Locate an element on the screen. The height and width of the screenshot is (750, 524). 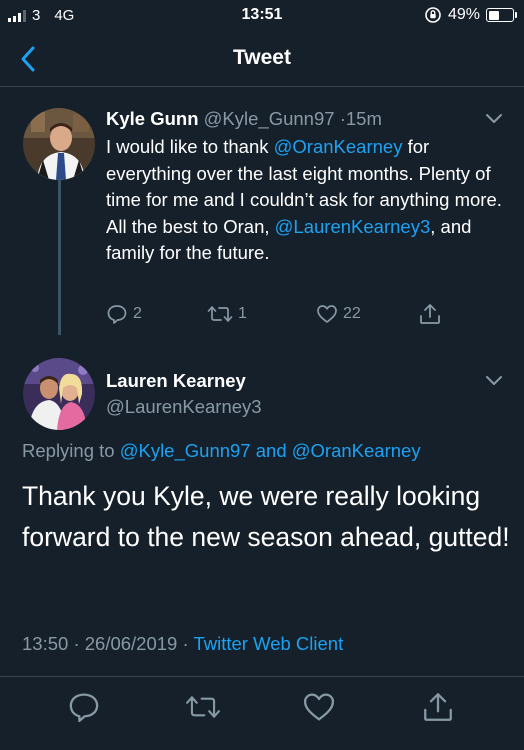
avatar-lauren-kearney is located at coordinates (59, 394).